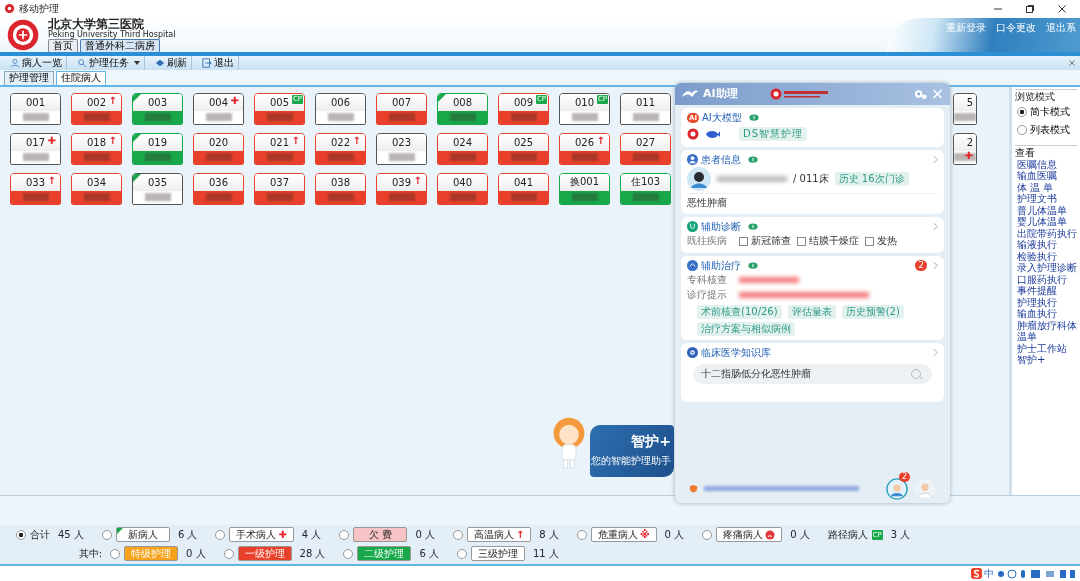 The image size is (1080, 581). What do you see at coordinates (401, 148) in the screenshot?
I see `bed-card: 023` at bounding box center [401, 148].